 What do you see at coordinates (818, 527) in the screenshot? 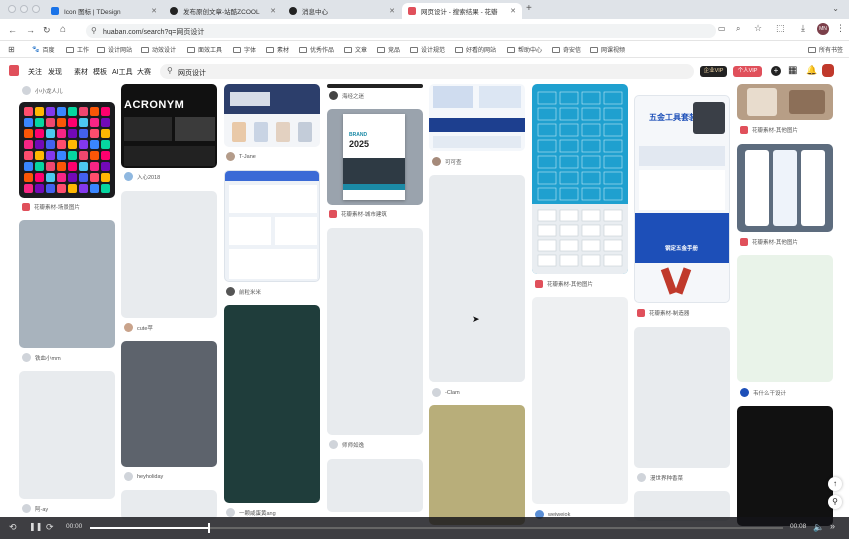
I see `volume-icon: 🔈` at bounding box center [818, 527].